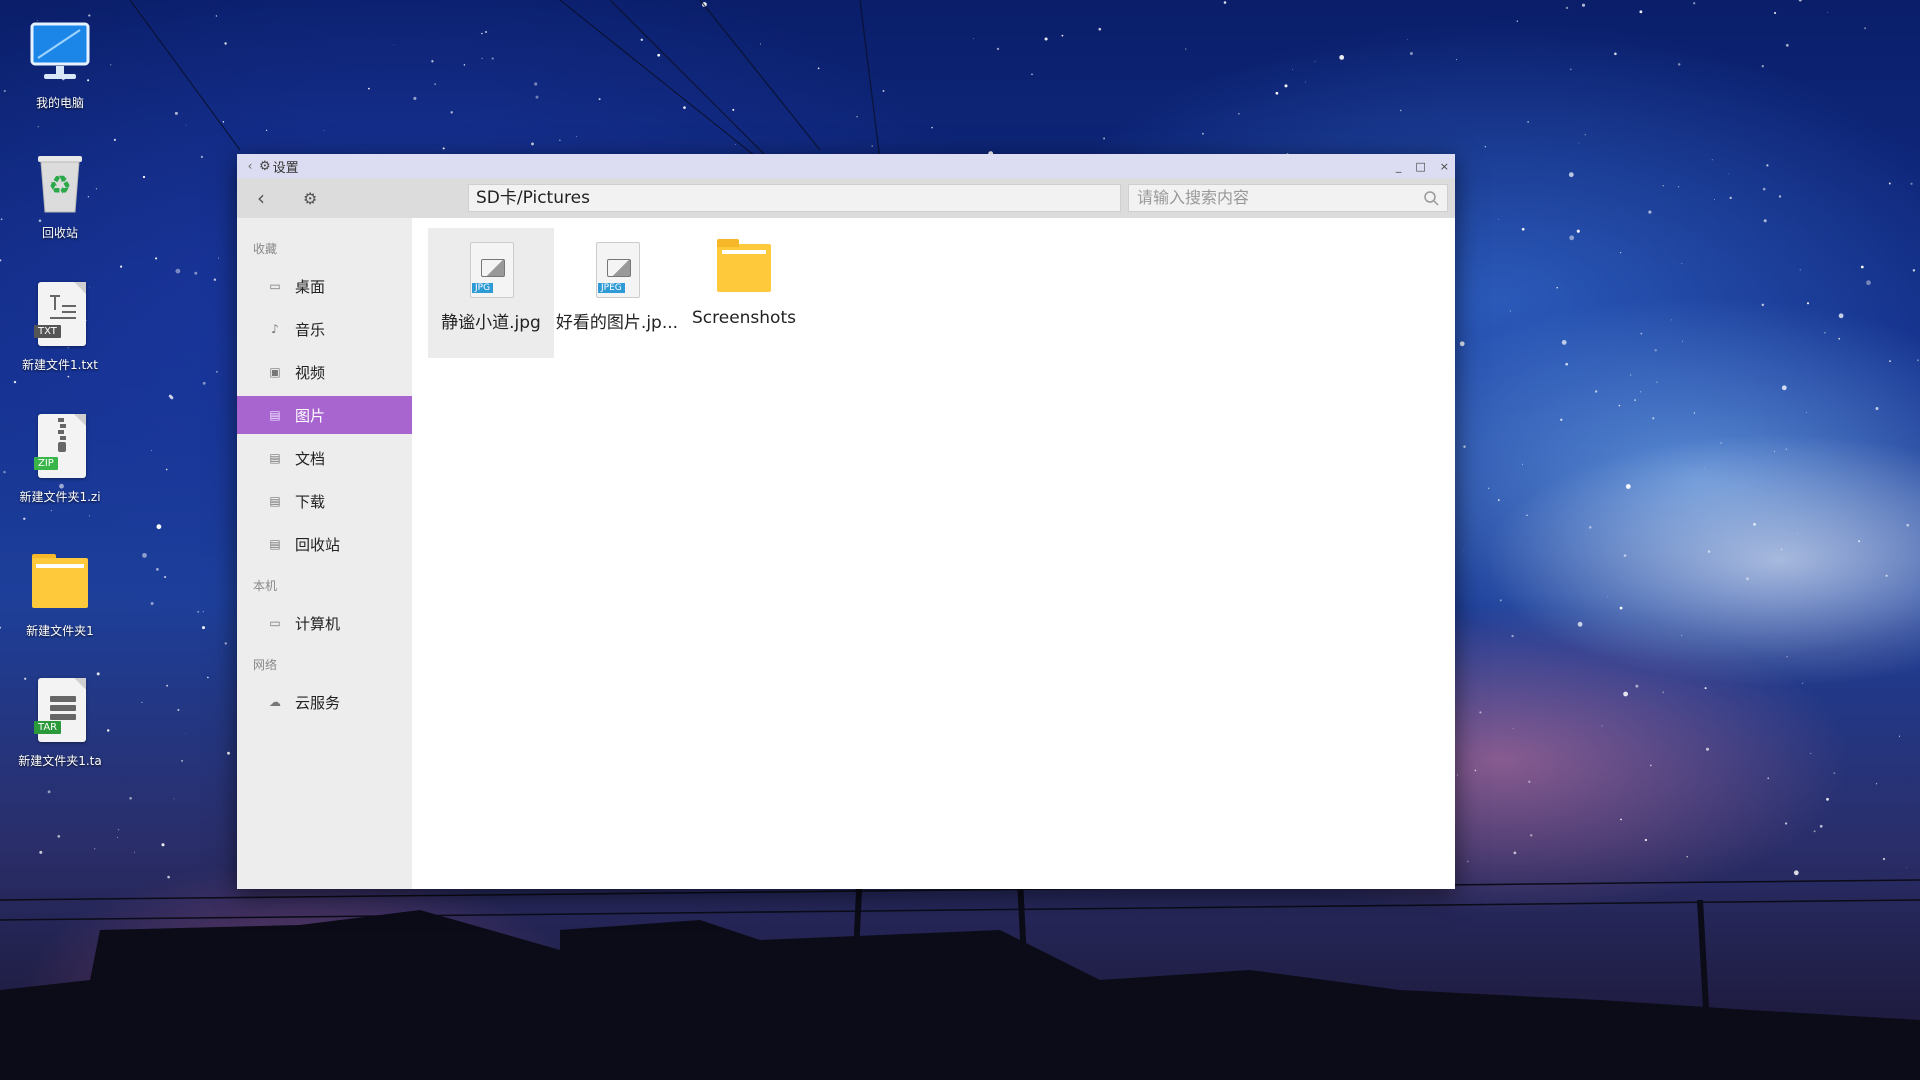 This screenshot has width=1920, height=1080. What do you see at coordinates (60, 448) in the screenshot?
I see `zip-file-icon: ZIP` at bounding box center [60, 448].